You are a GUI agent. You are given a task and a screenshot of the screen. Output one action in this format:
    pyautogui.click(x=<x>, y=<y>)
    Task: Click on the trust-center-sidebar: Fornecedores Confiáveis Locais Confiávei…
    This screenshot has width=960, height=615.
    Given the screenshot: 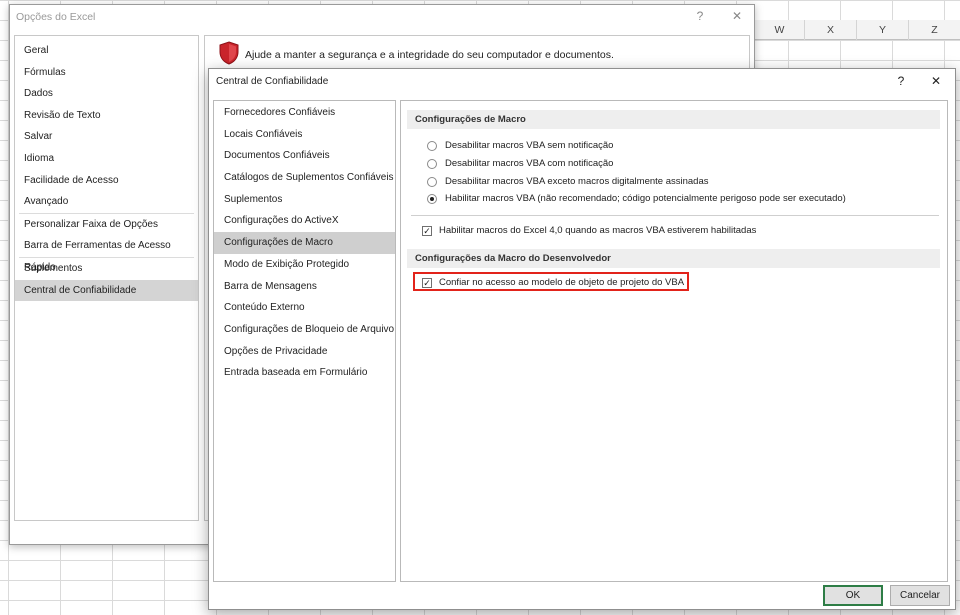 What is the action you would take?
    pyautogui.click(x=304, y=341)
    